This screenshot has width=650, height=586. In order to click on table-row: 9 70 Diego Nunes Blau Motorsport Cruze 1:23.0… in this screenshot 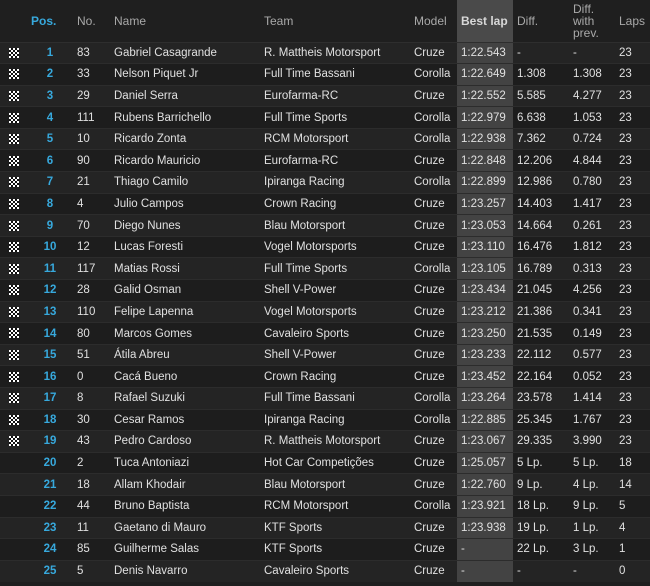, I will do `click(325, 225)`.